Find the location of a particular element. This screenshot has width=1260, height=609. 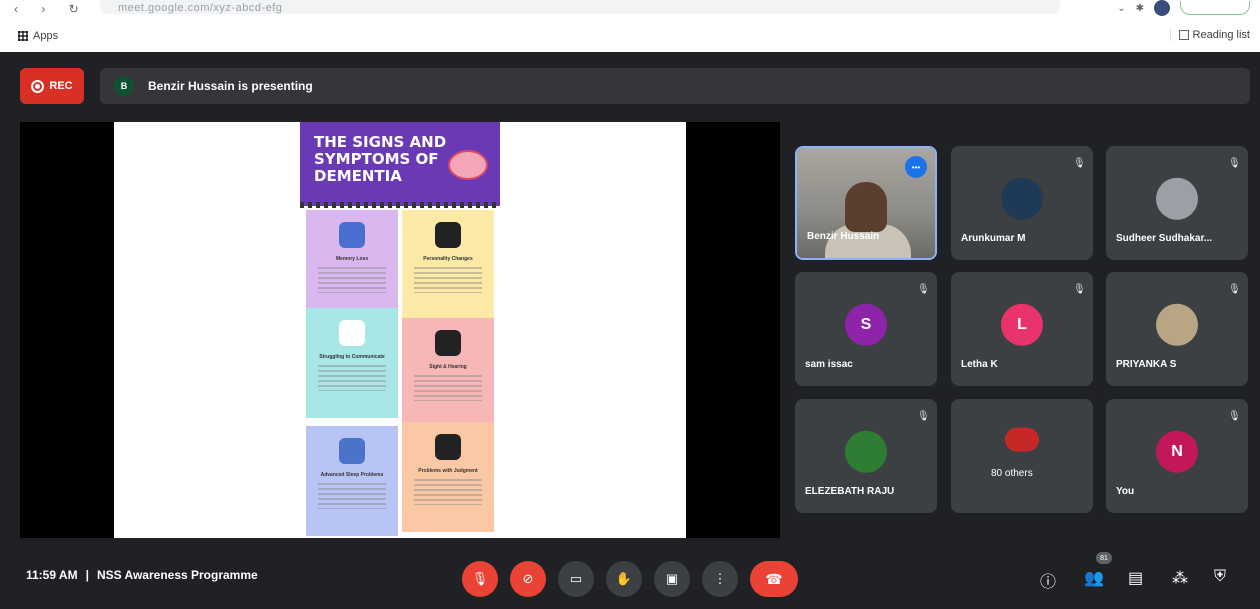

participants-count-badge: 81 is located at coordinates (1104, 558).